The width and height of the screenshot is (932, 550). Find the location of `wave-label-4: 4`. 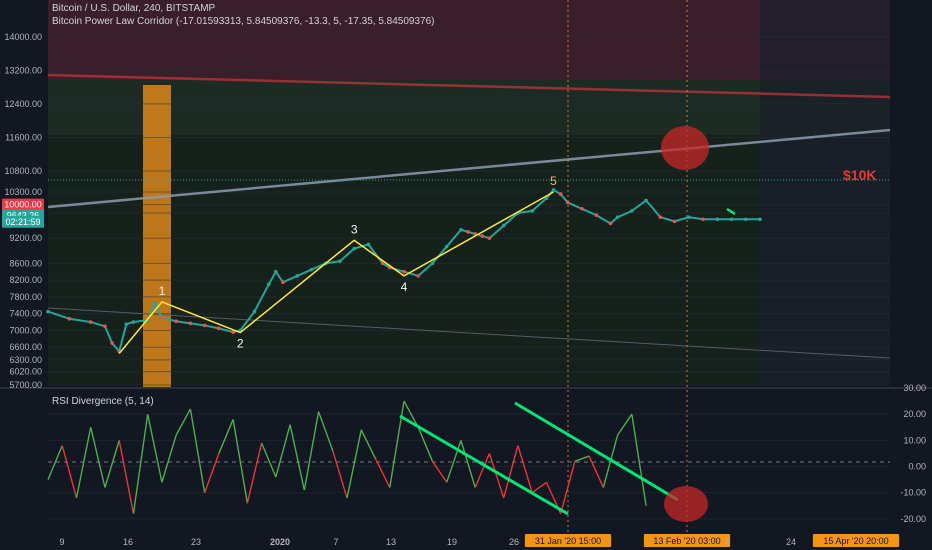

wave-label-4: 4 is located at coordinates (404, 287).